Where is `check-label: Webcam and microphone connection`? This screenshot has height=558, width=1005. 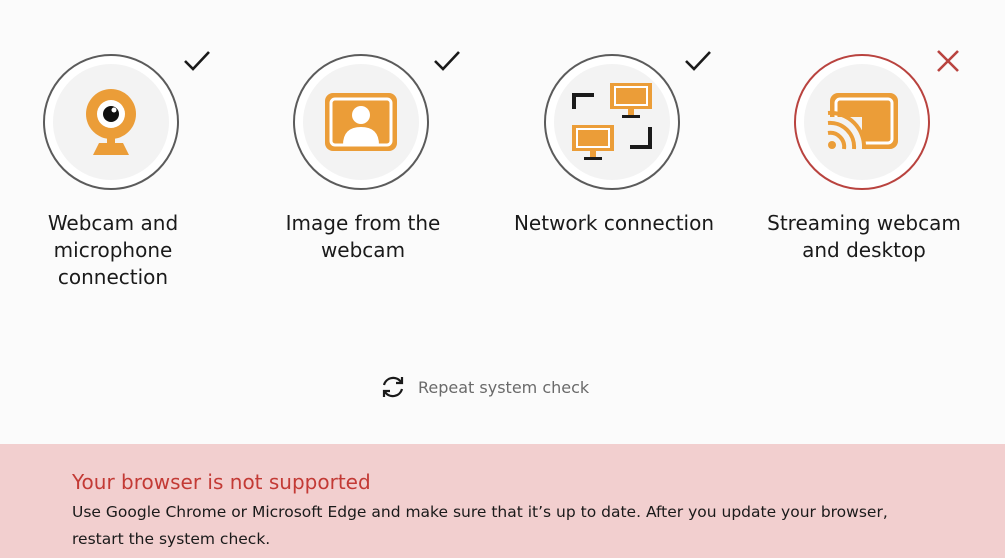
check-label: Webcam and microphone connection is located at coordinates (113, 250).